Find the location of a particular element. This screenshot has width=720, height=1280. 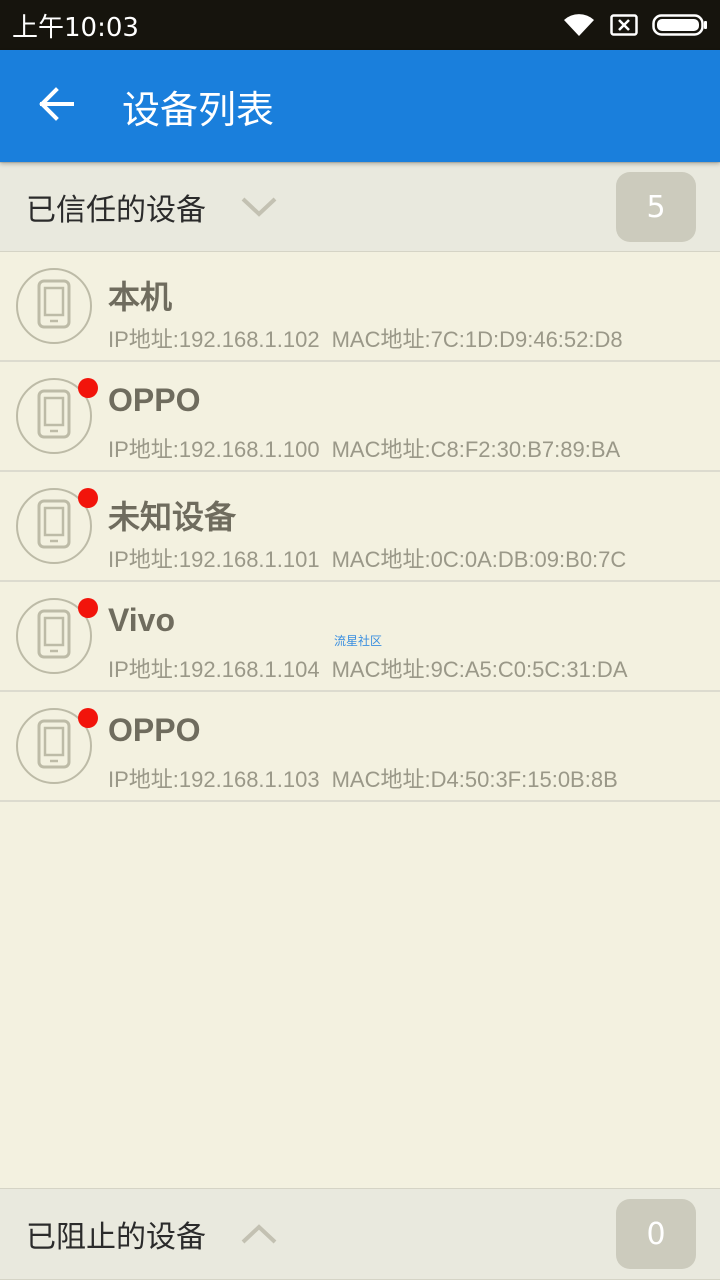

app-bar: 设备列表 is located at coordinates (360, 106).